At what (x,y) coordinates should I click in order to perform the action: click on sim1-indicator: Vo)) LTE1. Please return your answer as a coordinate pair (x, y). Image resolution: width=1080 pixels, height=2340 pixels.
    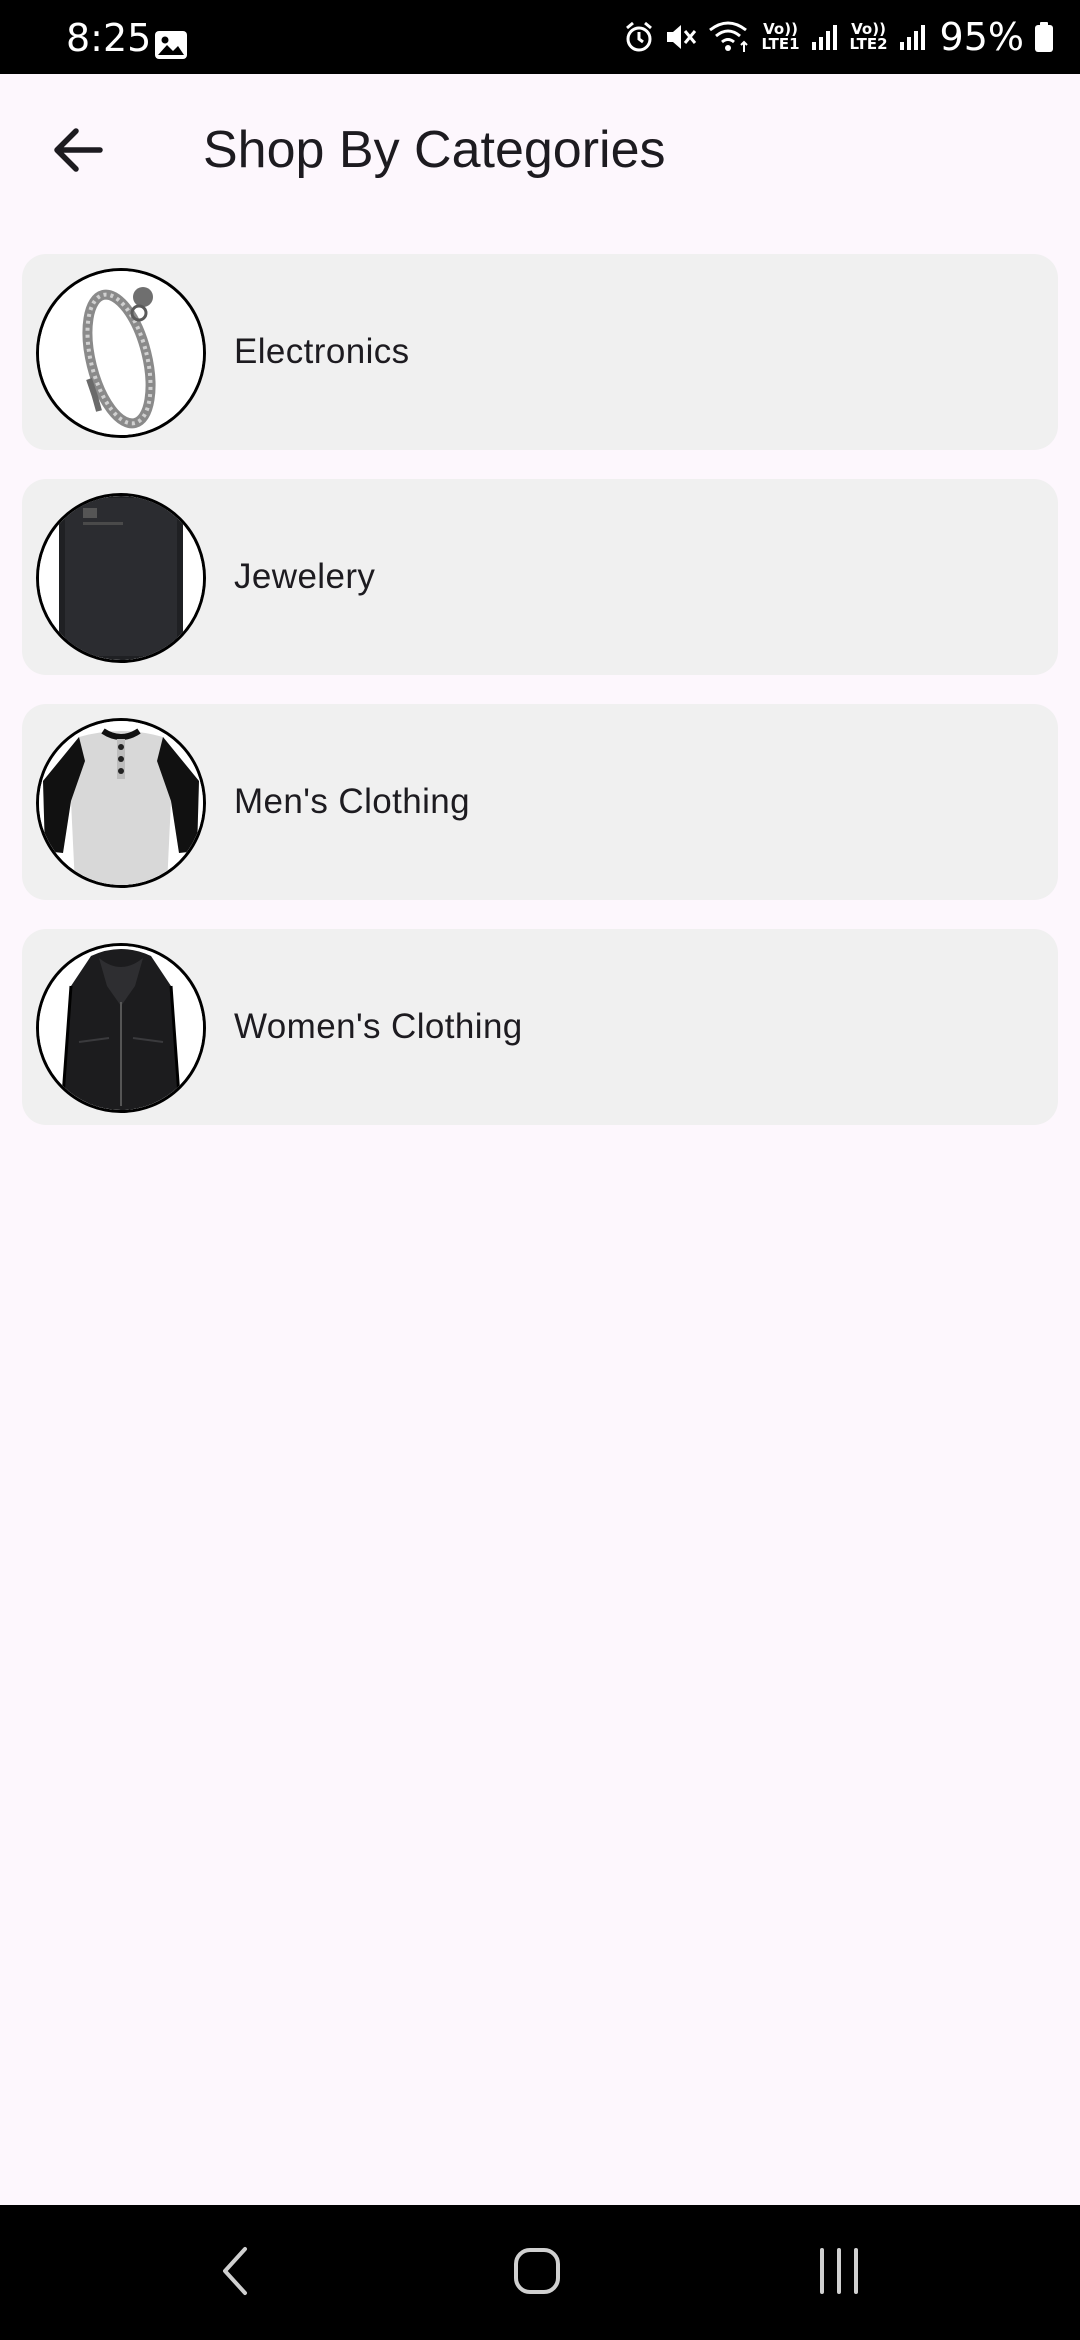
    Looking at the image, I should click on (780, 36).